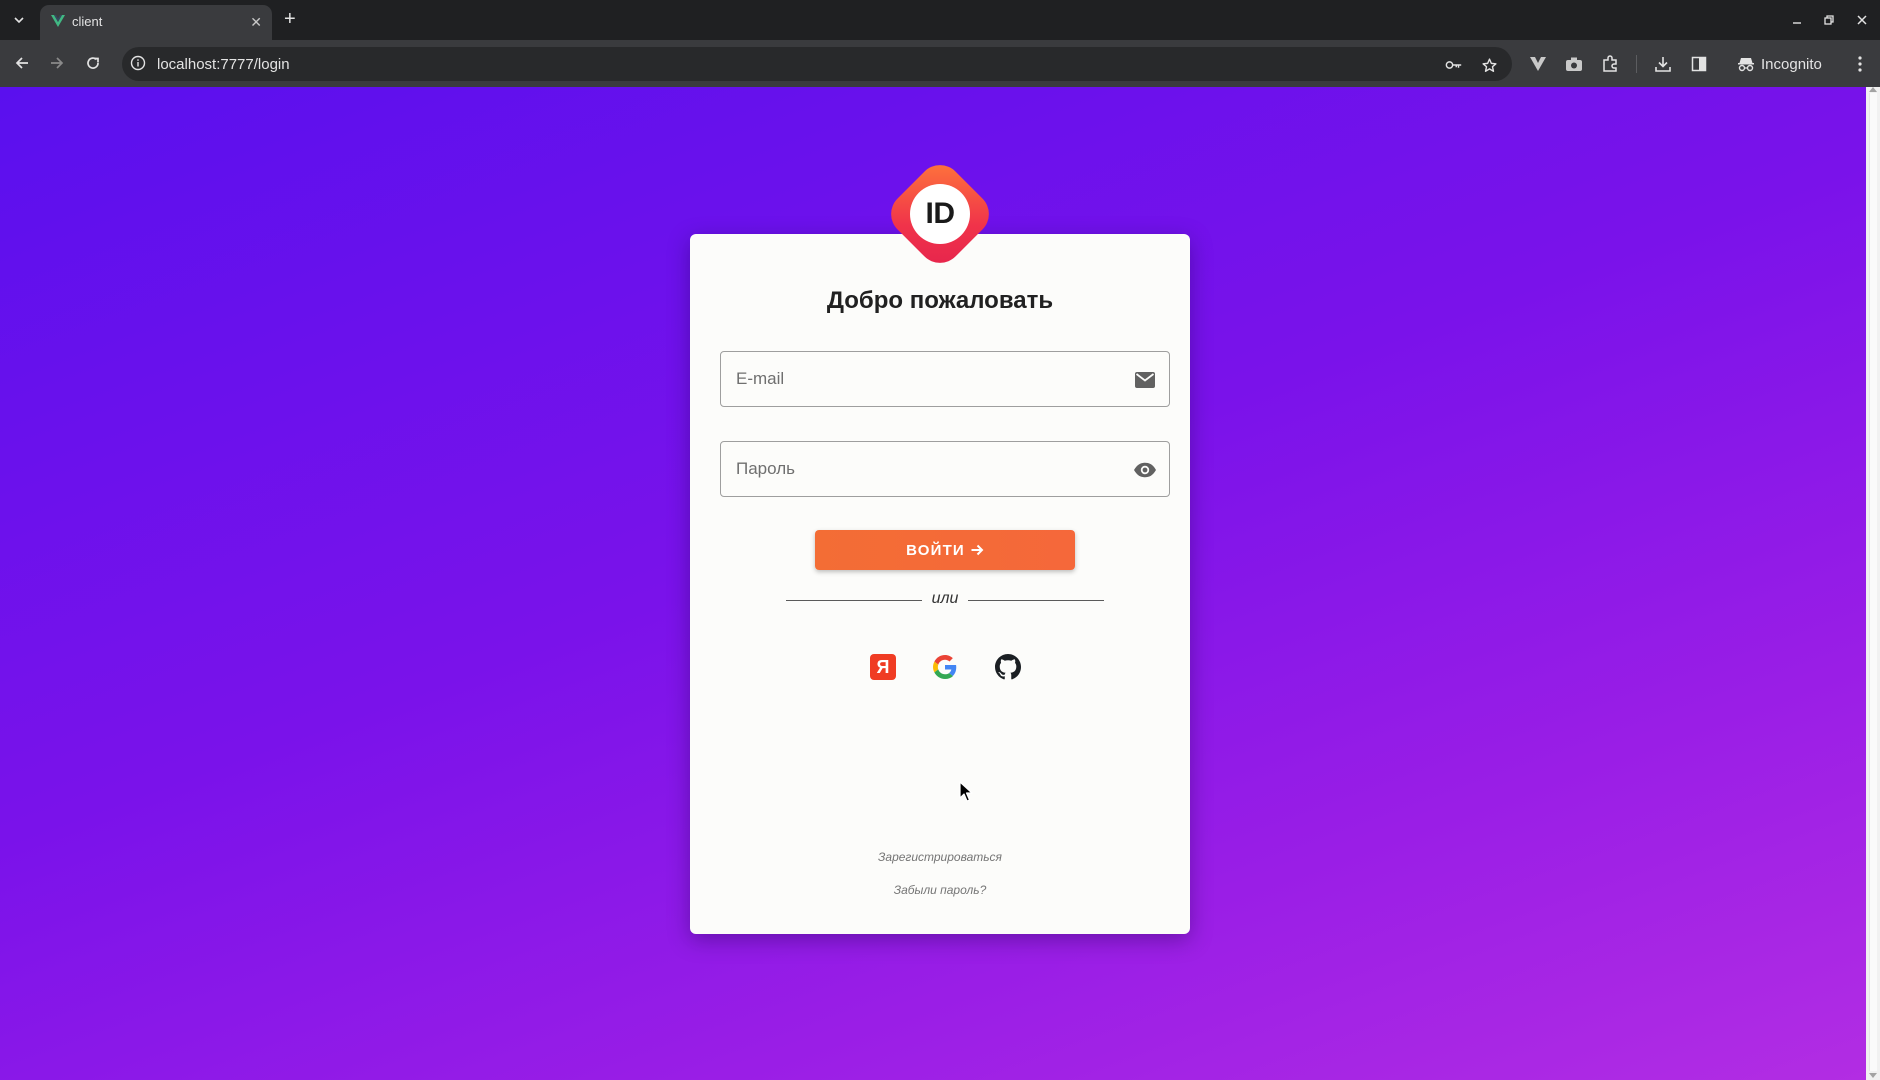 The width and height of the screenshot is (1880, 1080). I want to click on extensions-icon, so click(1610, 64).